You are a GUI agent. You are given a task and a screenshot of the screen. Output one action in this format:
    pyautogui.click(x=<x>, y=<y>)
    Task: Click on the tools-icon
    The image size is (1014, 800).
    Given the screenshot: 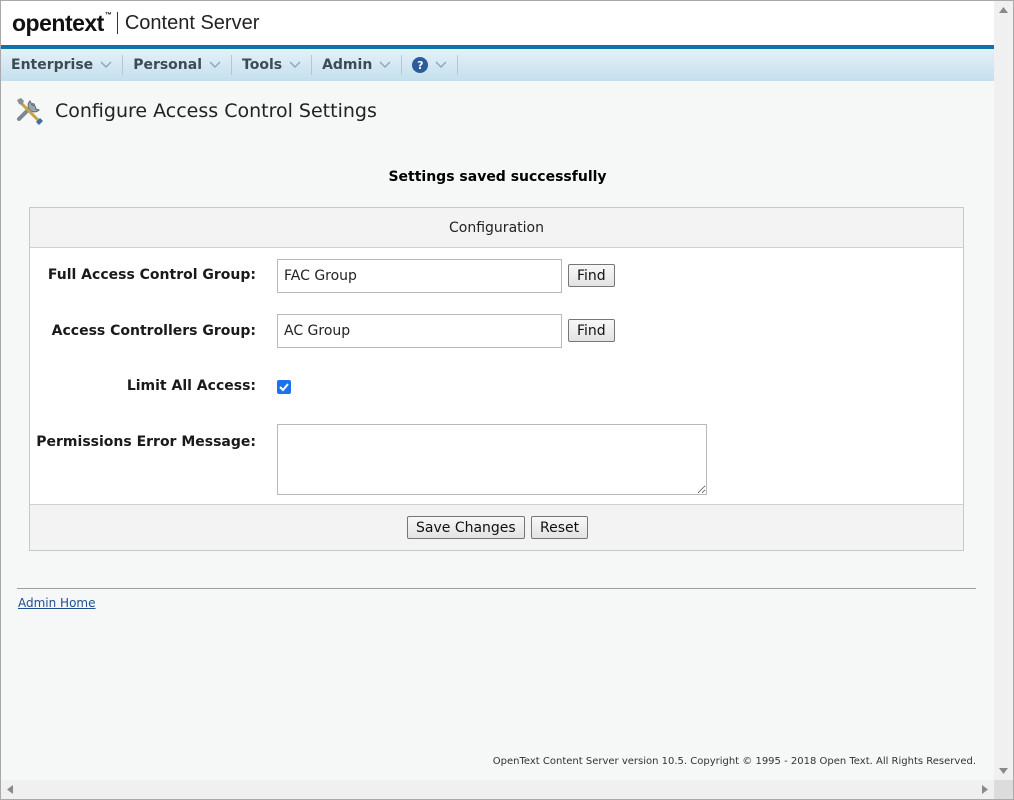 What is the action you would take?
    pyautogui.click(x=30, y=111)
    